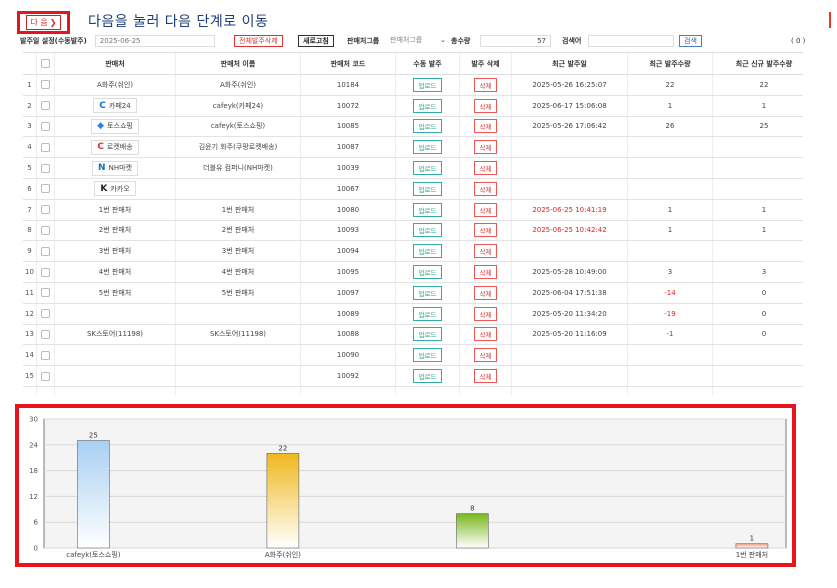 This screenshot has height=588, width=837. What do you see at coordinates (120, 168) in the screenshot?
I see `store-label: NH마켓` at bounding box center [120, 168].